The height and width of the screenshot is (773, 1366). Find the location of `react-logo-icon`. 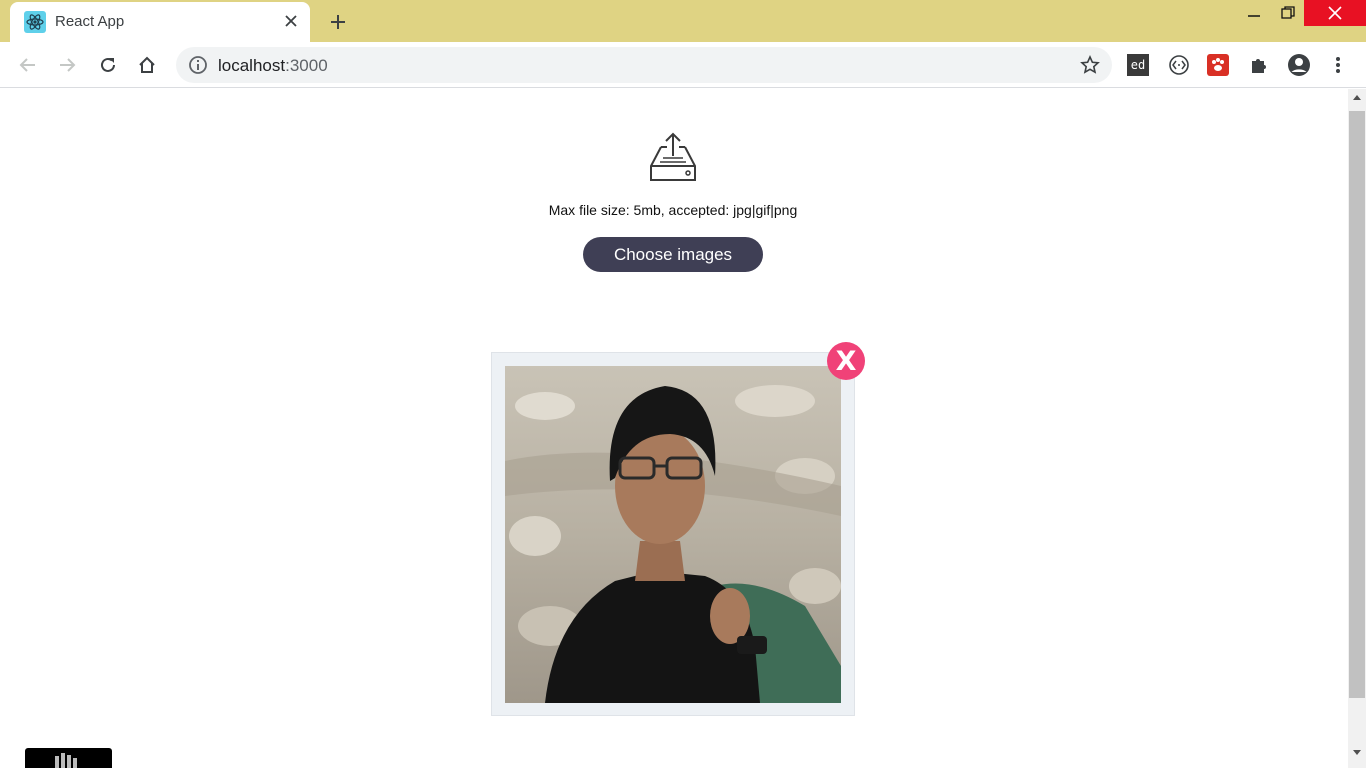

react-logo-icon is located at coordinates (35, 22).